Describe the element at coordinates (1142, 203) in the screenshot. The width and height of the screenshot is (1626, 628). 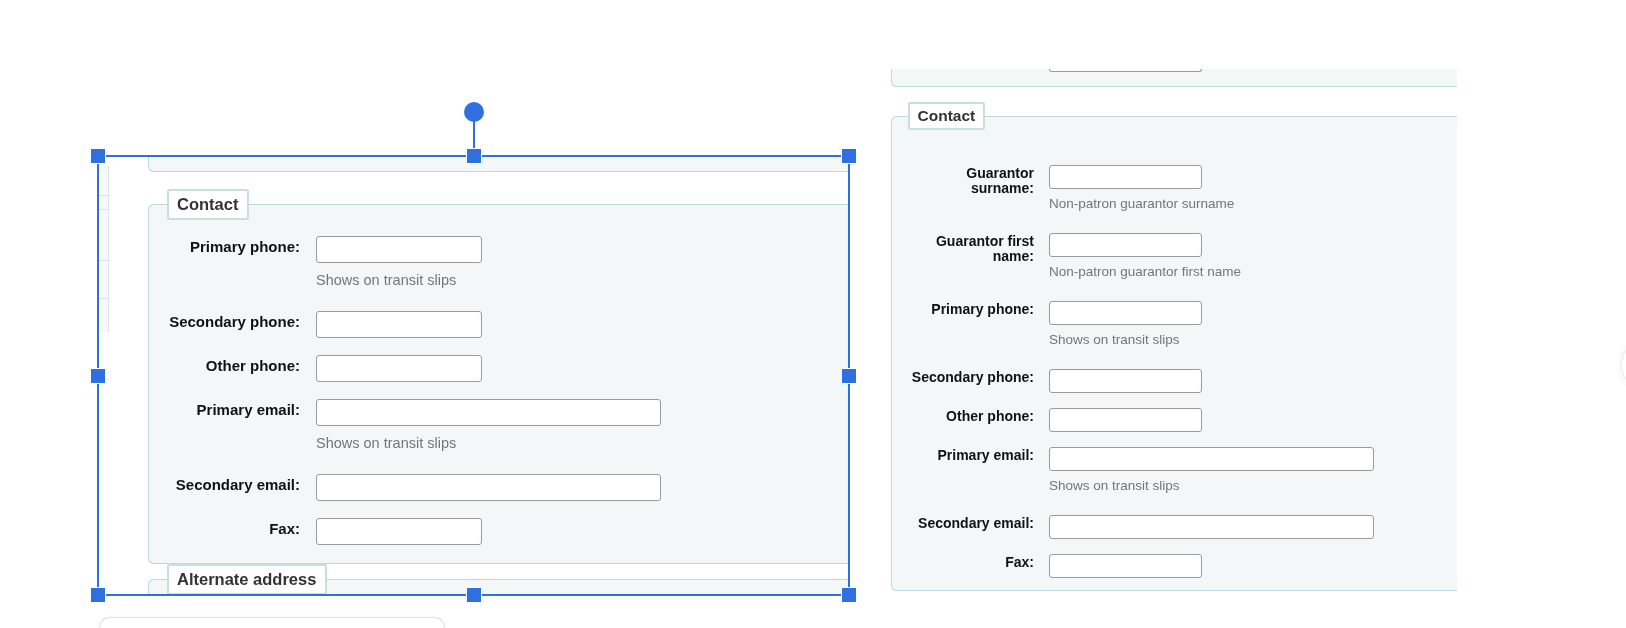
I see `field-hint: Non-patron guarantor surname` at that location.